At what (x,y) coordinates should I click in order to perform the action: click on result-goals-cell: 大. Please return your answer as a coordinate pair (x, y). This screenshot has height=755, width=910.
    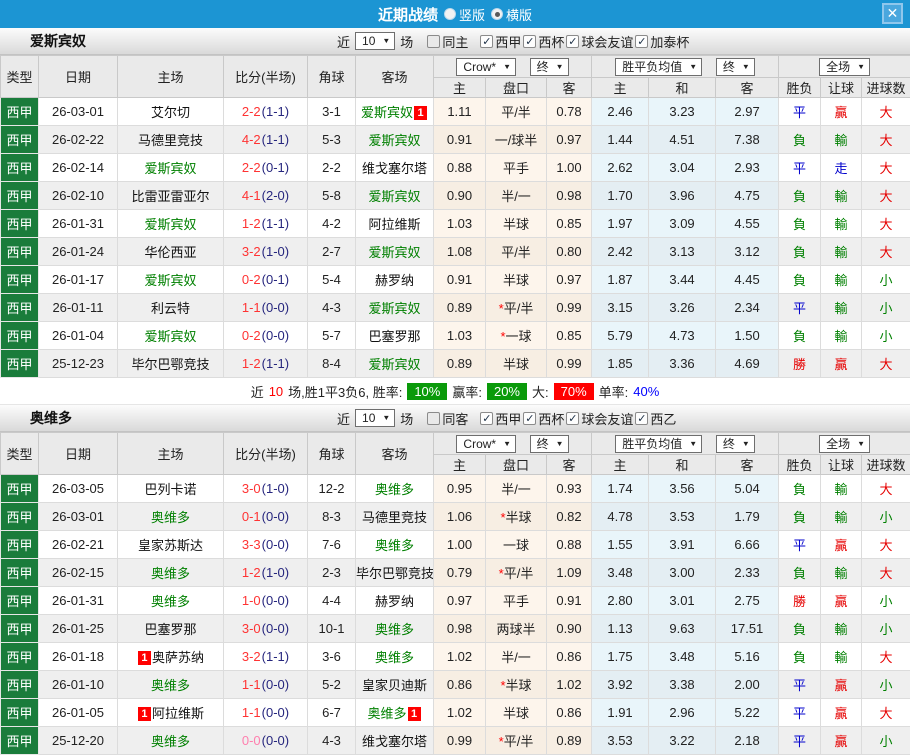
    Looking at the image, I should click on (886, 573).